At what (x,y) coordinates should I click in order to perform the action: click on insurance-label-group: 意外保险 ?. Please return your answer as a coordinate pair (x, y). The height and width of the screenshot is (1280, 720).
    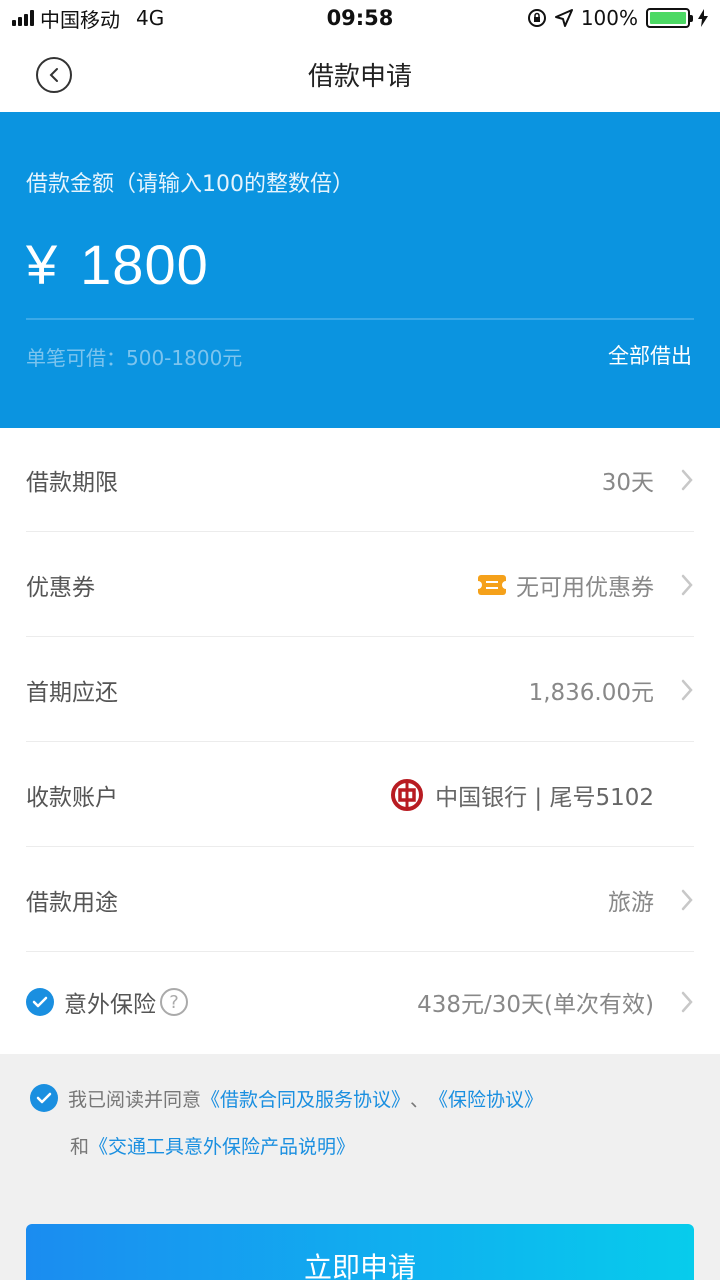
    Looking at the image, I should click on (107, 1002).